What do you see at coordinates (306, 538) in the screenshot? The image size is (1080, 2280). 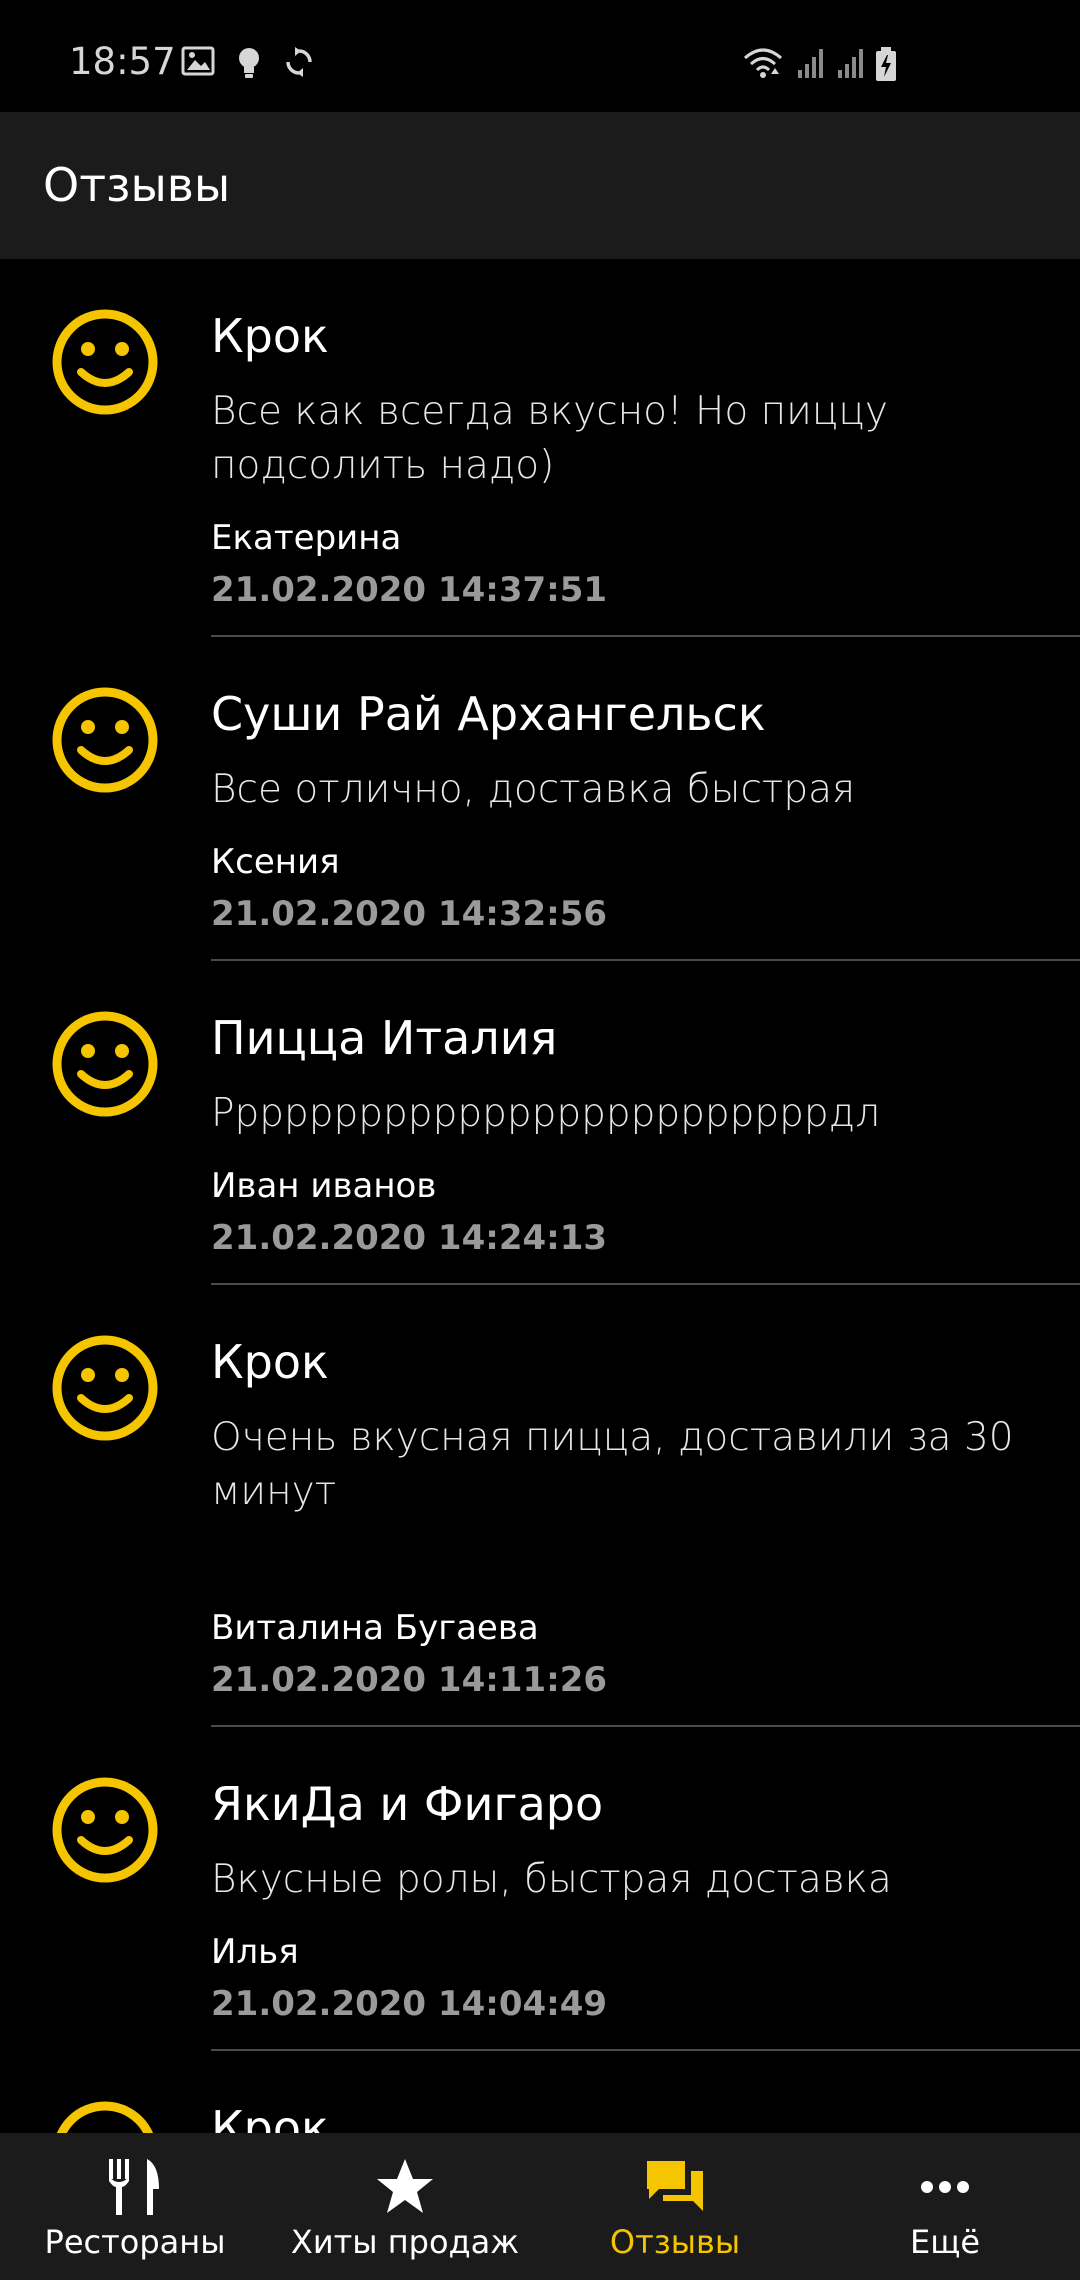 I see `review-author: Екатерина` at bounding box center [306, 538].